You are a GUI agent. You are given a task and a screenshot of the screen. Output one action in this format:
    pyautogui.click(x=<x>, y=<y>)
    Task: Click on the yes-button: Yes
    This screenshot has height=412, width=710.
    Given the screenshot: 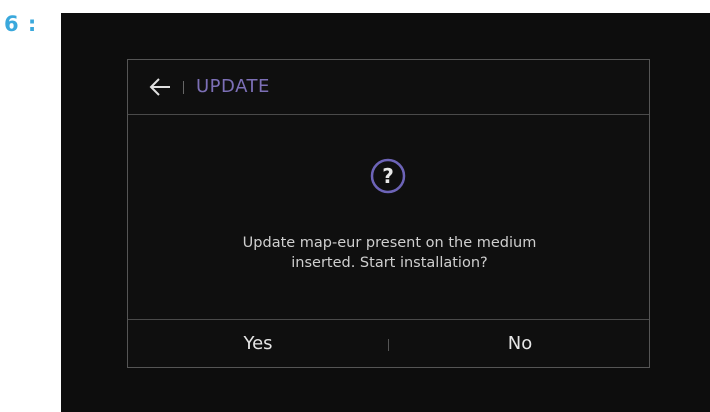 What is the action you would take?
    pyautogui.click(x=258, y=344)
    